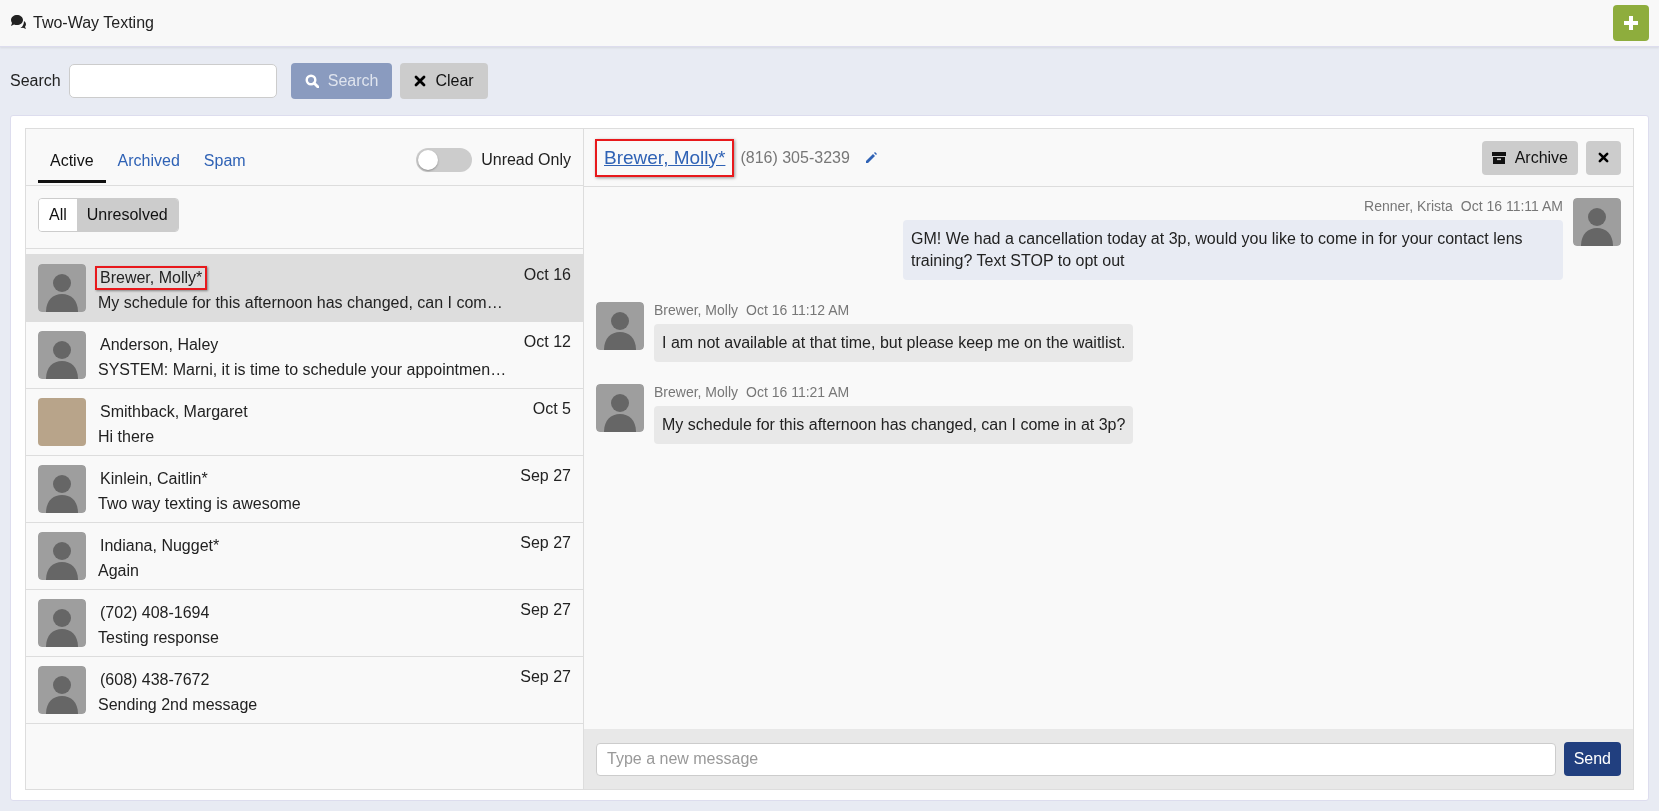 Image resolution: width=1659 pixels, height=811 pixels. What do you see at coordinates (127, 437) in the screenshot?
I see `message-preview: Hi there` at bounding box center [127, 437].